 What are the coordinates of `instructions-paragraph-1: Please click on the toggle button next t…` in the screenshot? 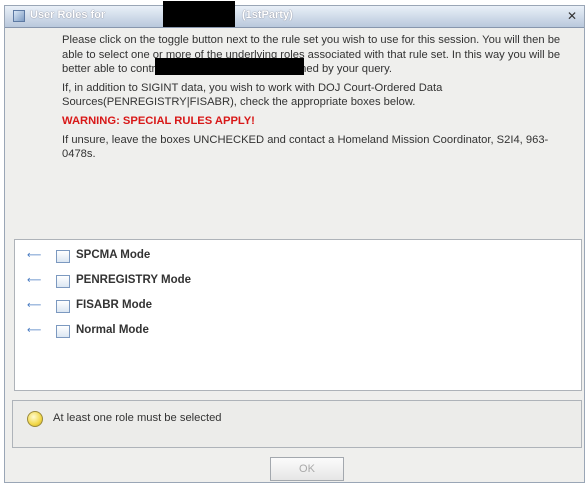 It's located at (311, 55).